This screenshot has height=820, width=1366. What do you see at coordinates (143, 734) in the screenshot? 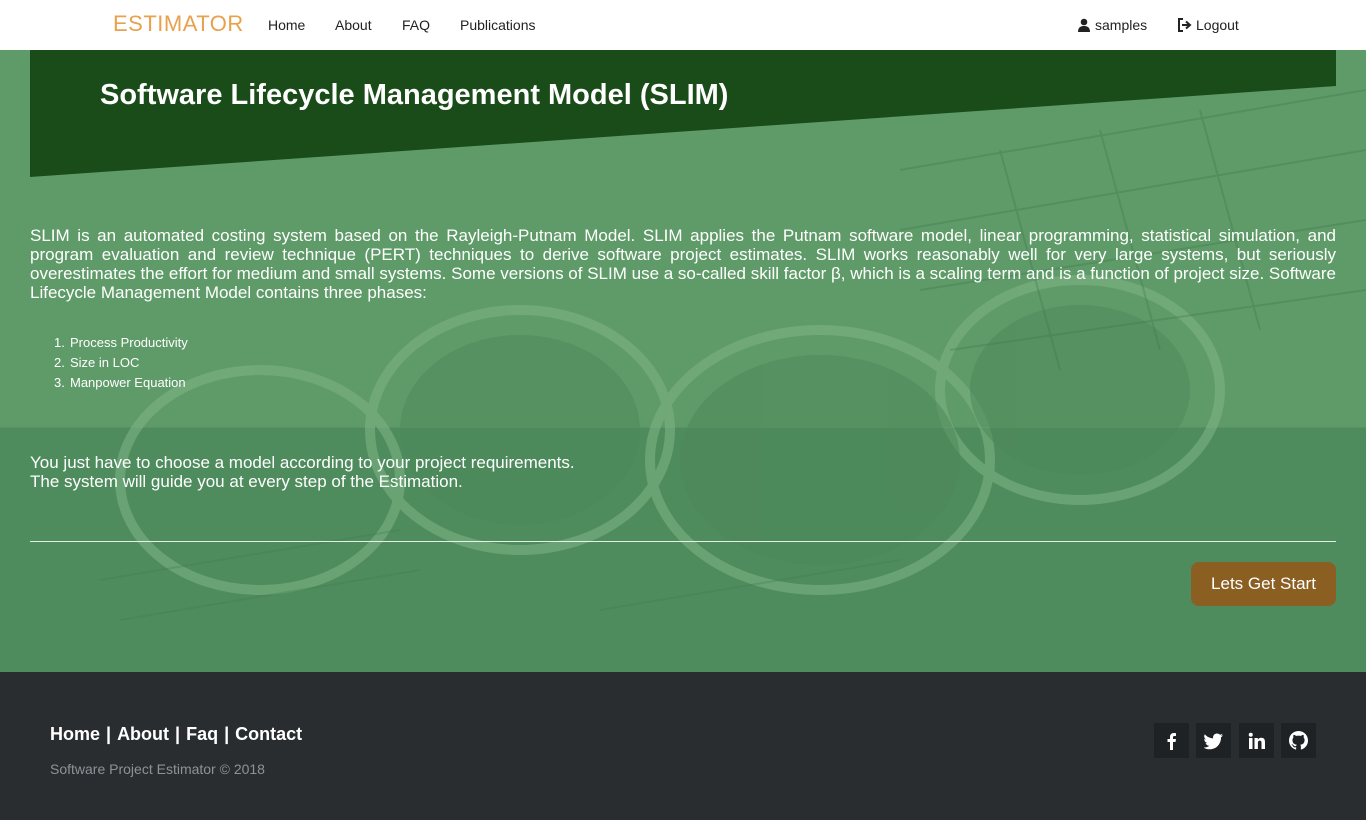
I see `footer-link-about: About` at bounding box center [143, 734].